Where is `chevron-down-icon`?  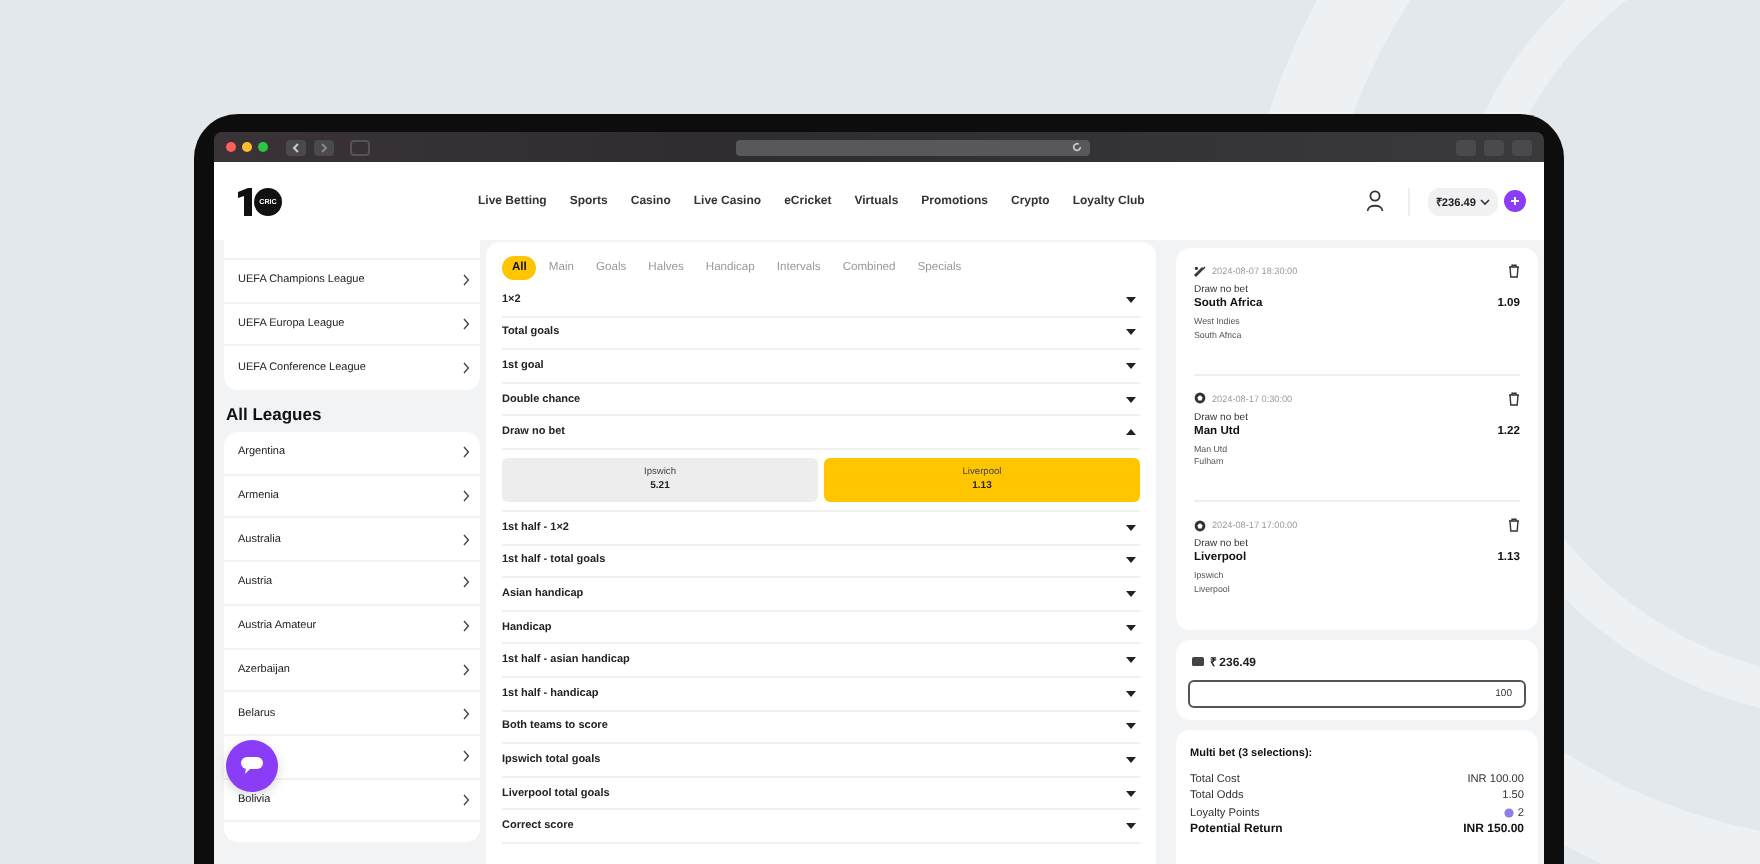
chevron-down-icon is located at coordinates (1485, 201).